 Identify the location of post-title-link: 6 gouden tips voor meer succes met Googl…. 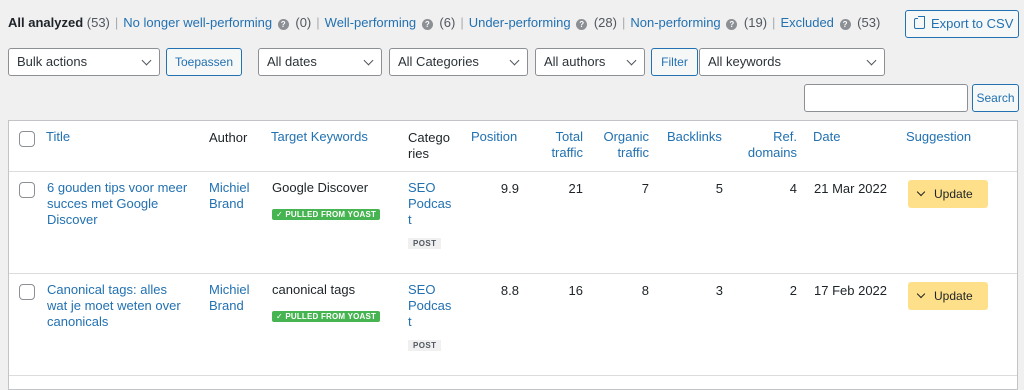
(117, 204).